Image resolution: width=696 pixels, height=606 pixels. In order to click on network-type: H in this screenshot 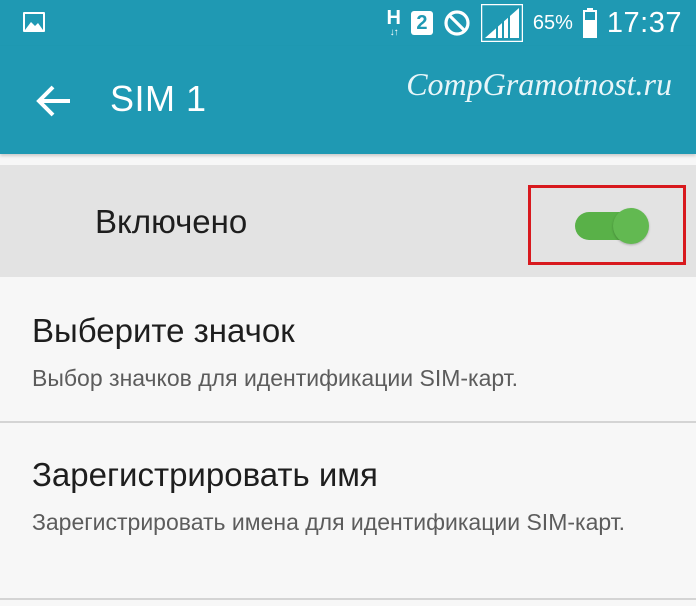, I will do `click(393, 18)`.